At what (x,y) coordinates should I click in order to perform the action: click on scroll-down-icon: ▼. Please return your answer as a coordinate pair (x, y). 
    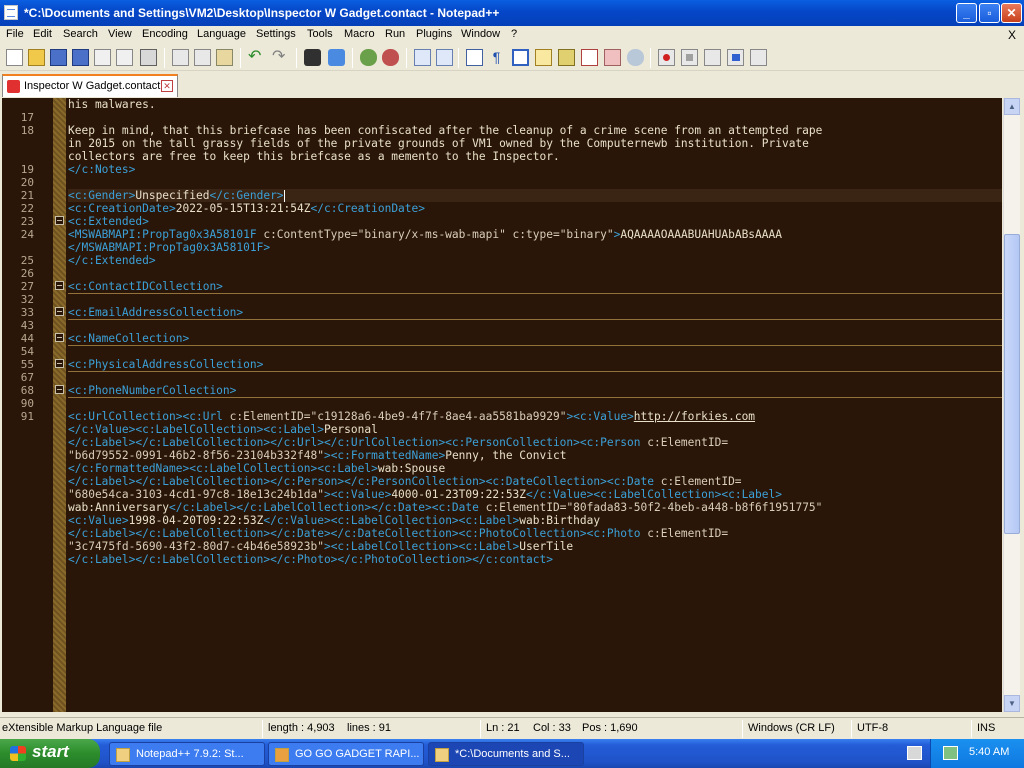
    Looking at the image, I should click on (1012, 703).